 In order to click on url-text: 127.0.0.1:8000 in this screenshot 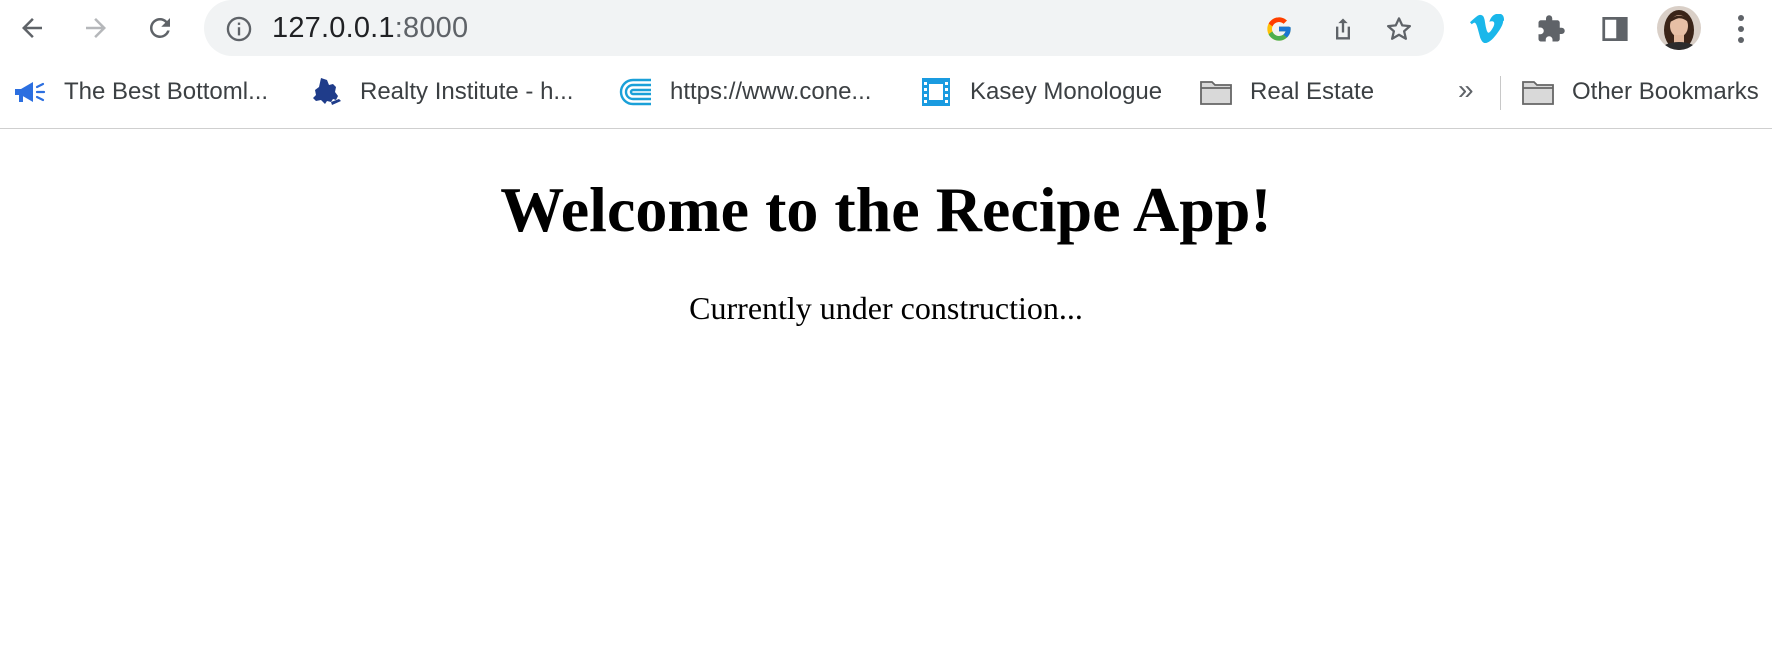, I will do `click(370, 28)`.